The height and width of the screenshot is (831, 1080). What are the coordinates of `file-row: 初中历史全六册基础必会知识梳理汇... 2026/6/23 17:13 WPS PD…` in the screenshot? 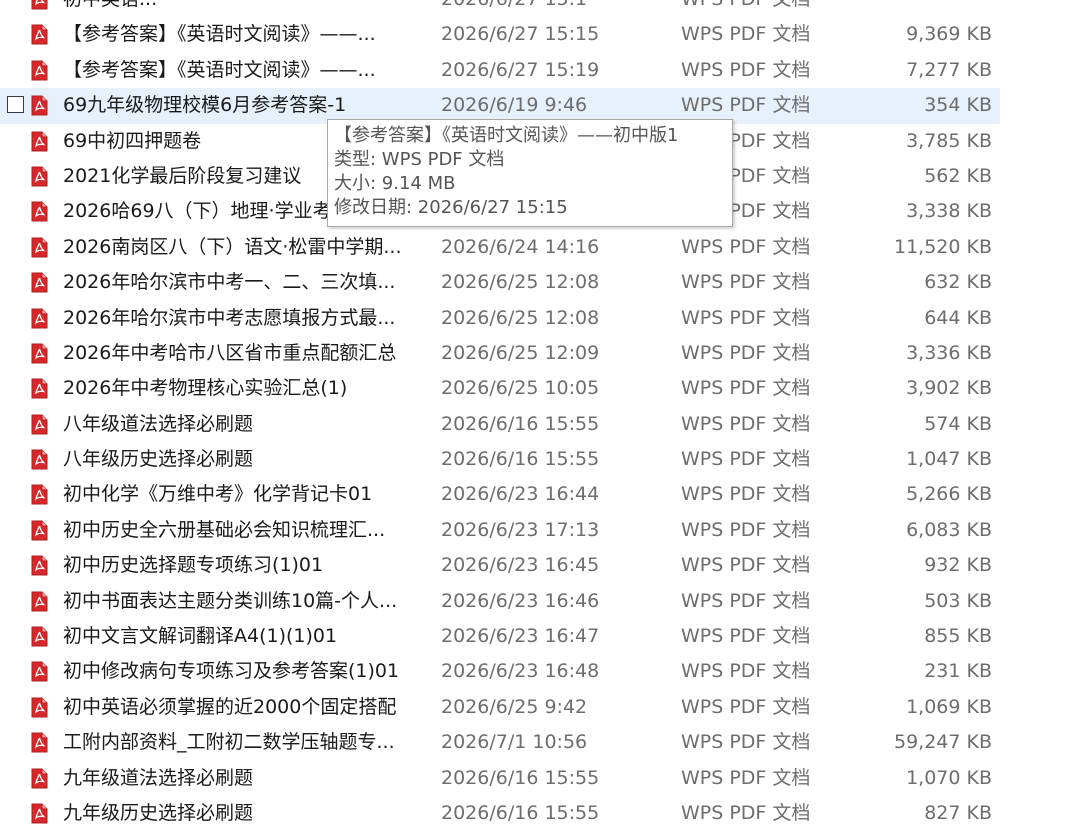 It's located at (500, 530).